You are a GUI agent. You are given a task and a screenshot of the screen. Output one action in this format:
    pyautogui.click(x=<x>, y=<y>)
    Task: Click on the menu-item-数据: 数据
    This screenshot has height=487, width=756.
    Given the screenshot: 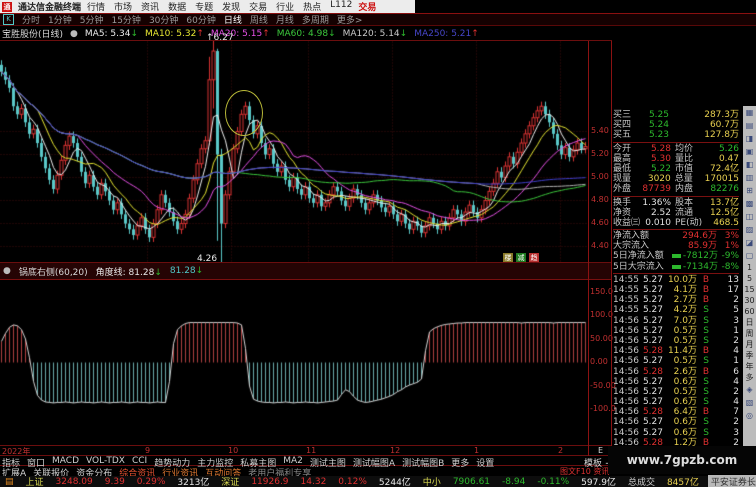 What is the action you would take?
    pyautogui.click(x=177, y=6)
    